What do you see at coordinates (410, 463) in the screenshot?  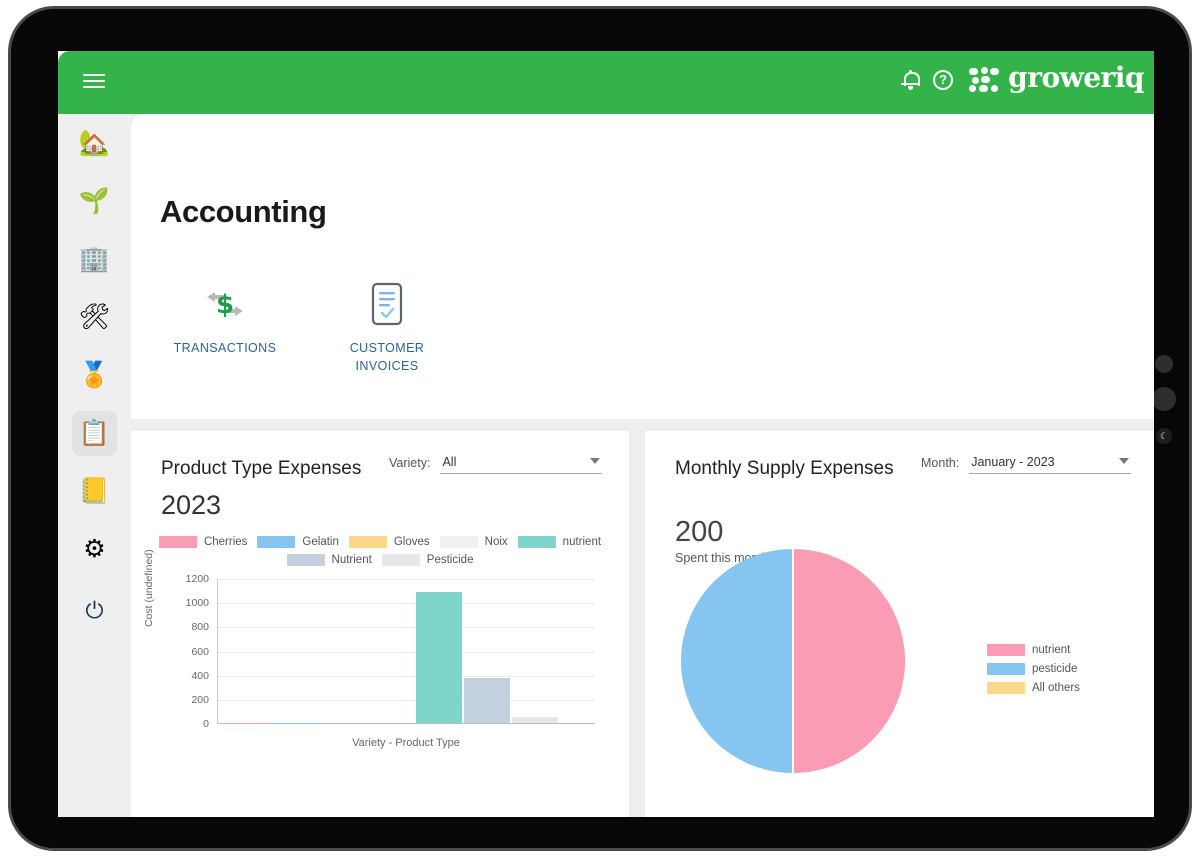 I see `variety-filter-label: Variety:` at bounding box center [410, 463].